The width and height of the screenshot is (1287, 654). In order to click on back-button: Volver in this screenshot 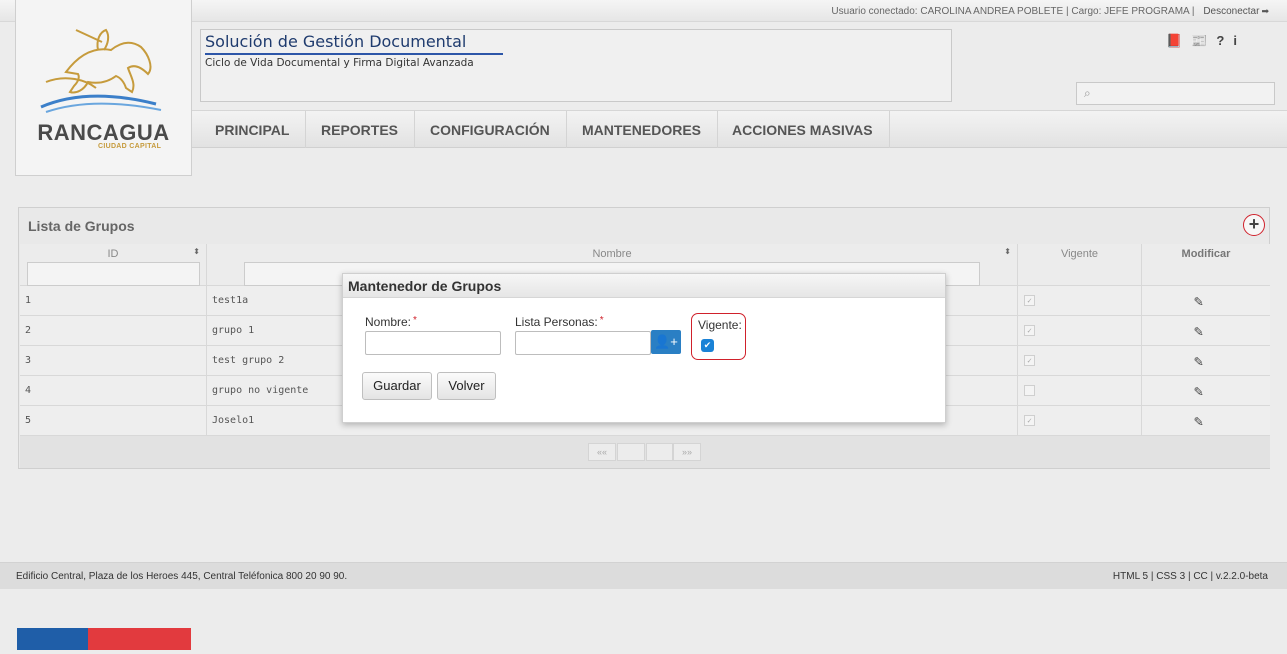, I will do `click(466, 386)`.